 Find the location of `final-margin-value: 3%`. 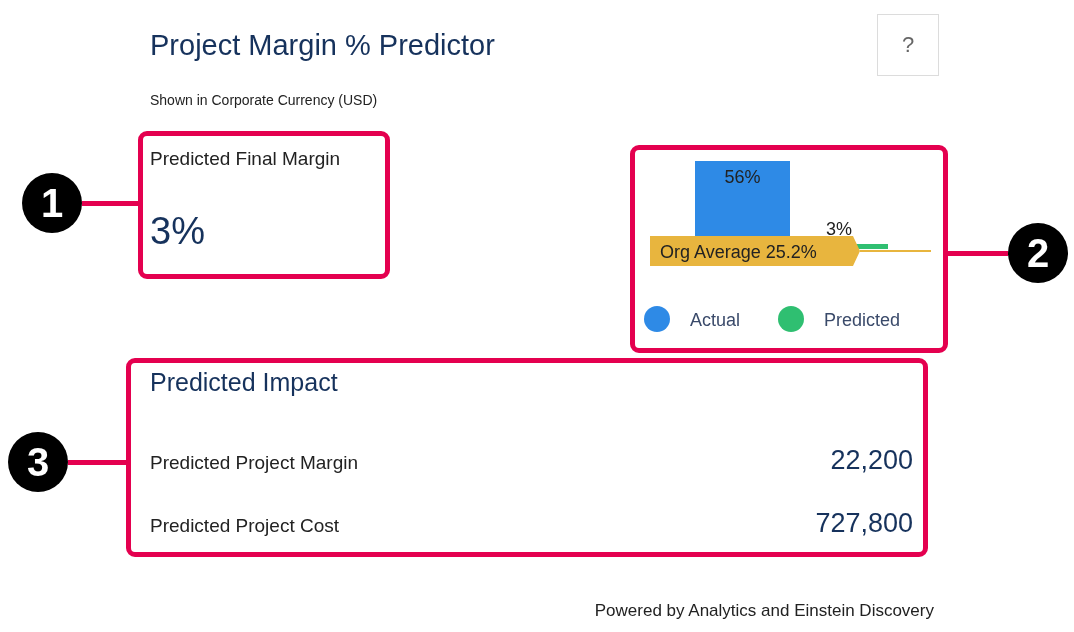

final-margin-value: 3% is located at coordinates (178, 231).